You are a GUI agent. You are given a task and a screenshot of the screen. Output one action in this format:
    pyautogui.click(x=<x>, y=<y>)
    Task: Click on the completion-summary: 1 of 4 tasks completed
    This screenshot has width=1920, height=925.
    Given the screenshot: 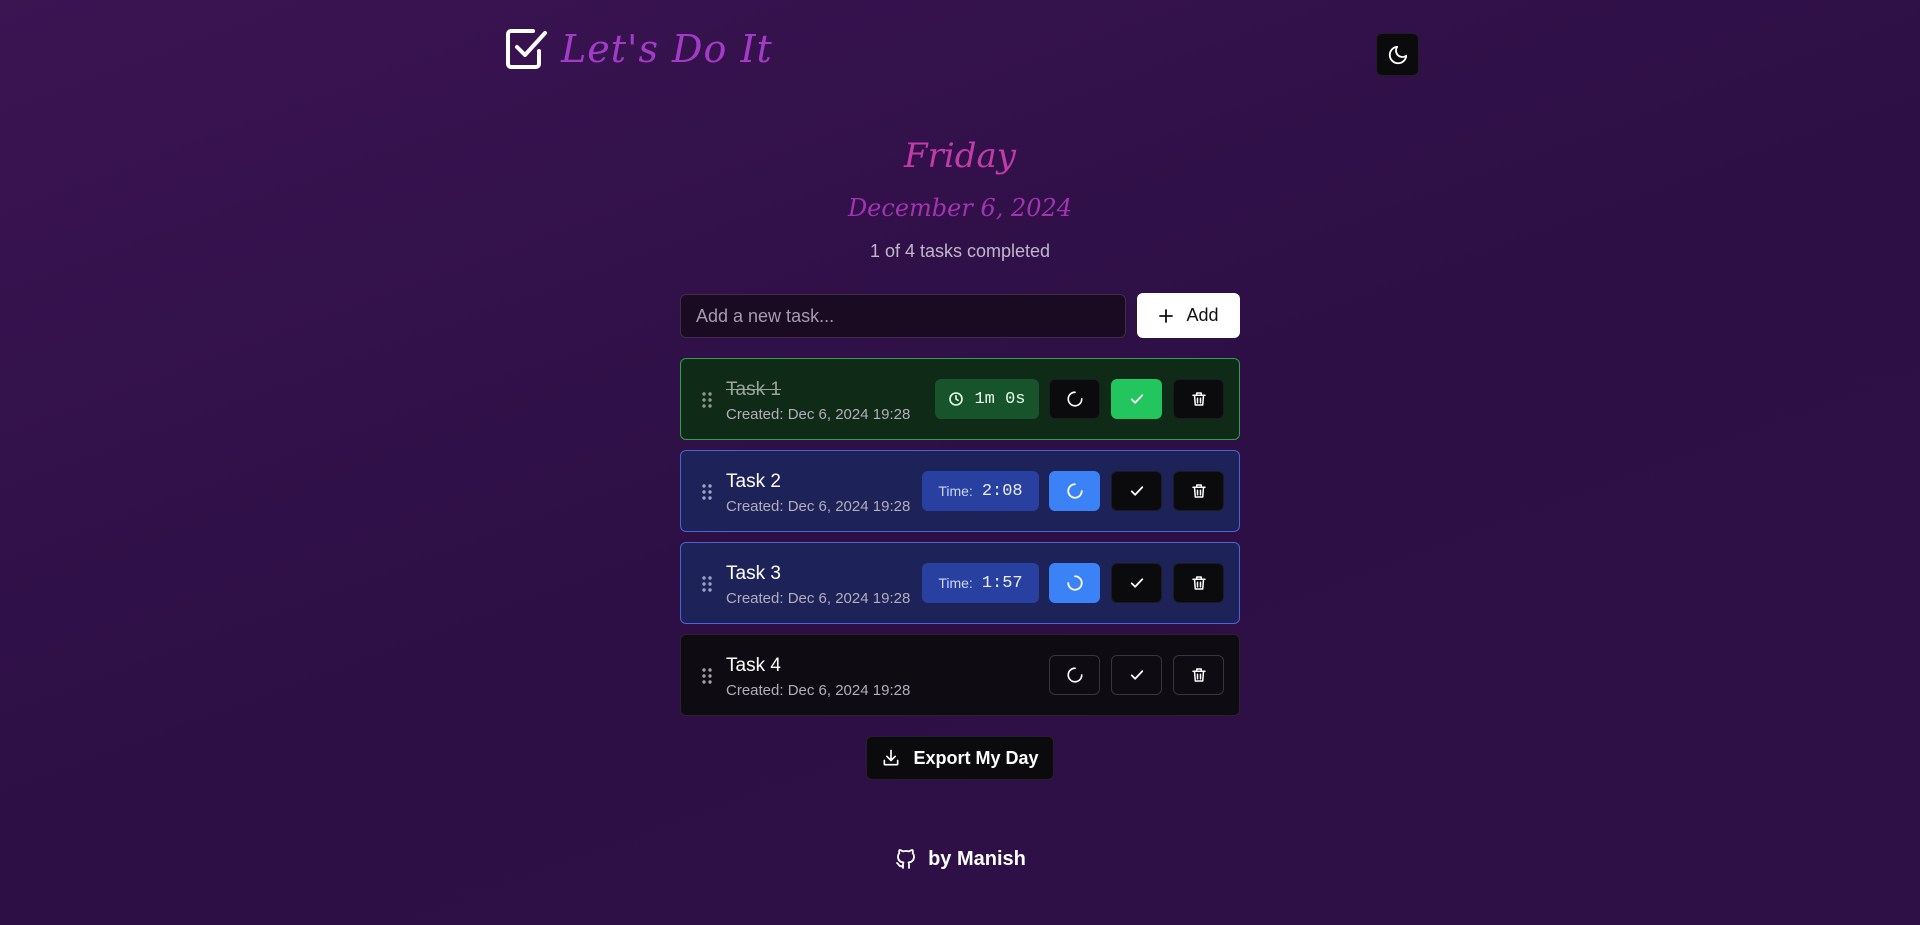 What is the action you would take?
    pyautogui.click(x=960, y=251)
    